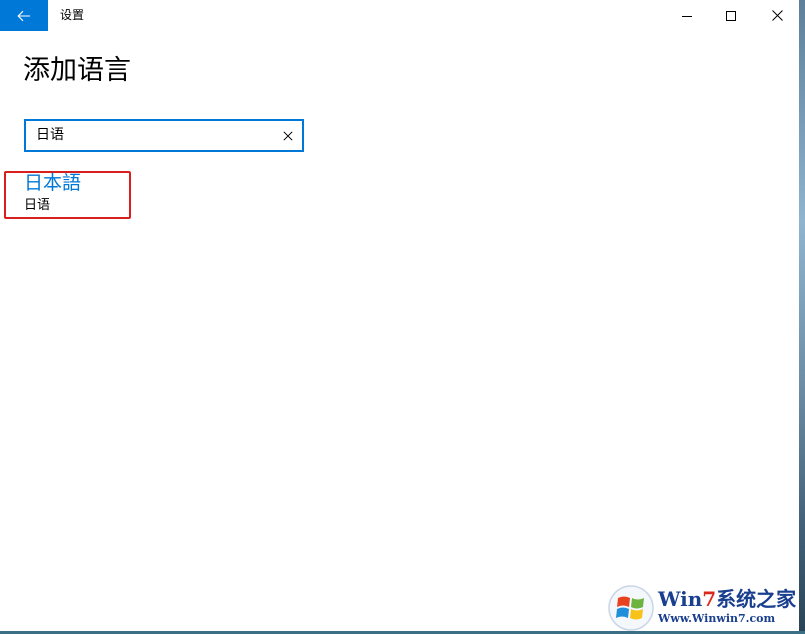 The width and height of the screenshot is (805, 634). I want to click on language-native-name: 日本語, so click(53, 183).